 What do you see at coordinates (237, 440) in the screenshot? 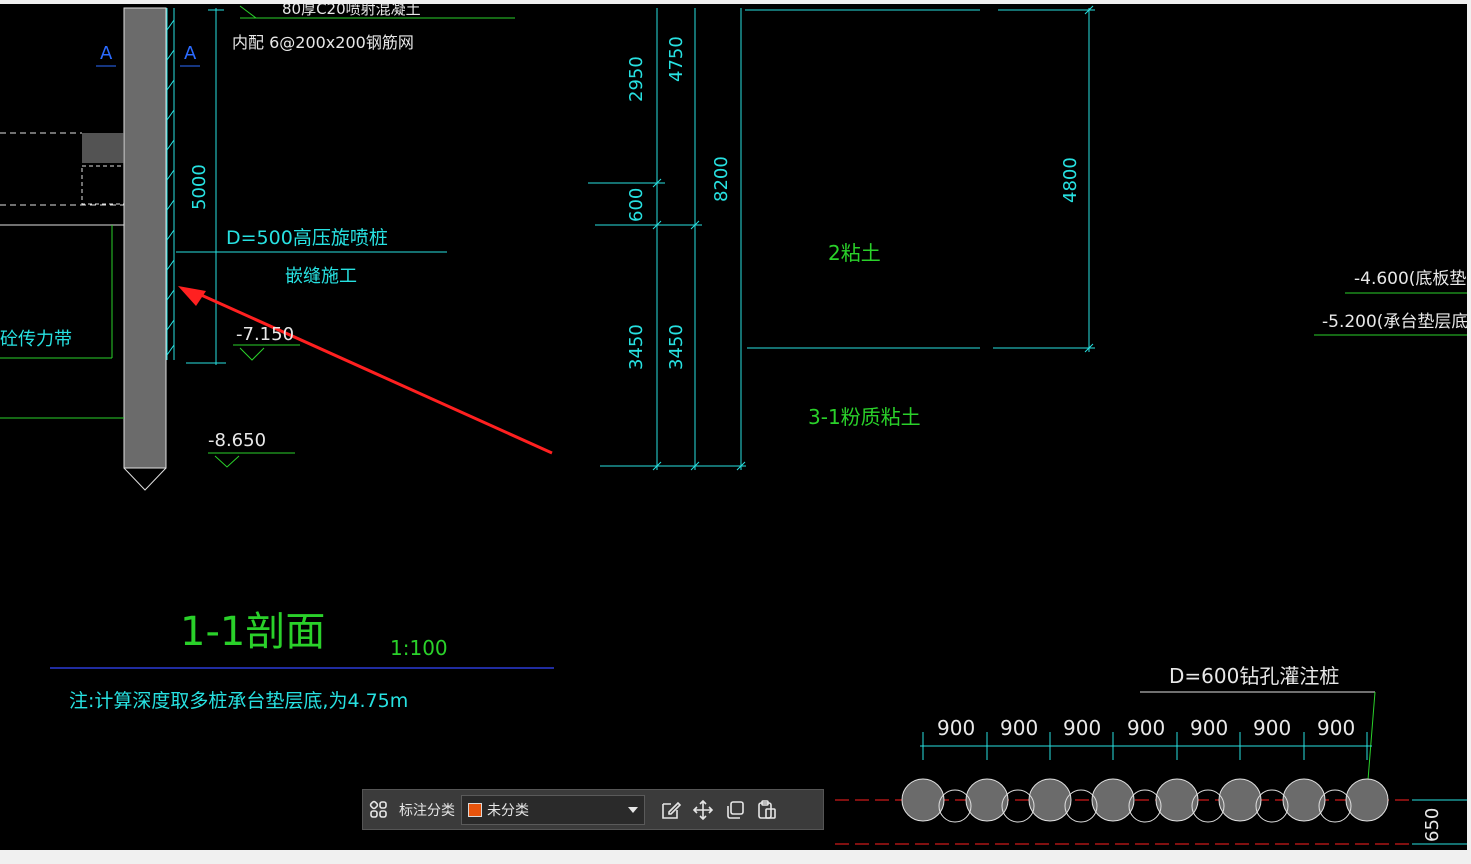
I see `elevation-8650: -8.650` at bounding box center [237, 440].